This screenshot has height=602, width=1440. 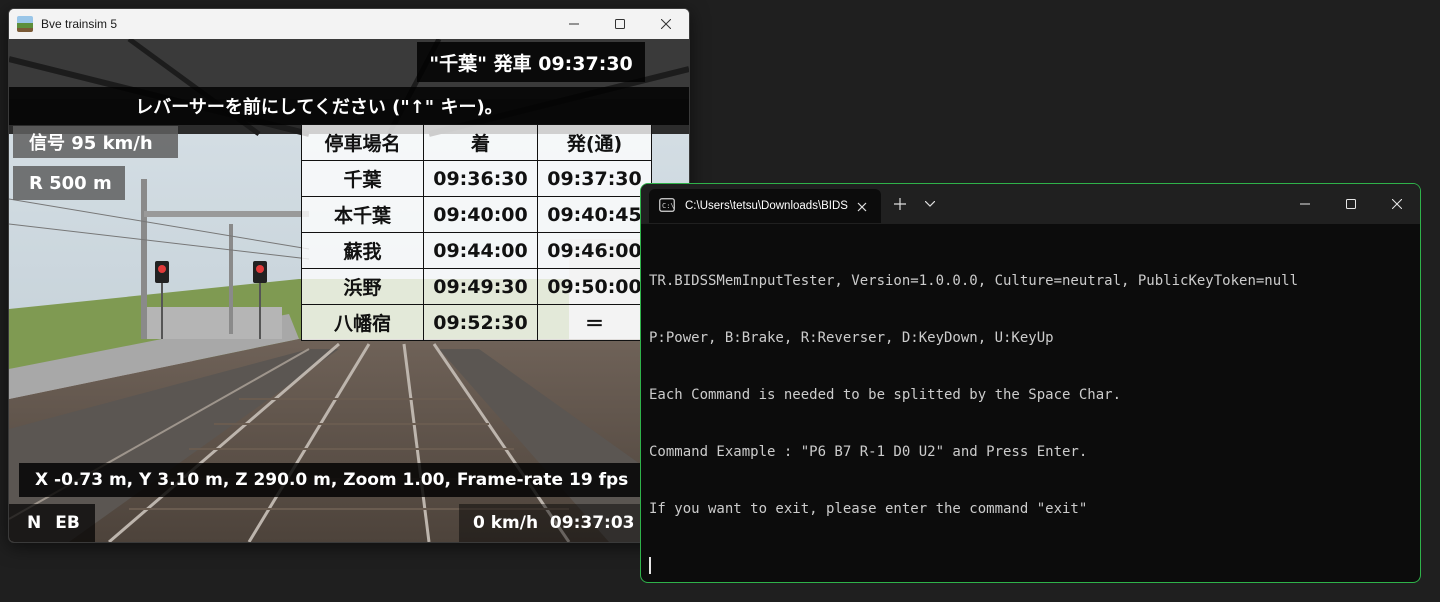 I want to click on handle-status: N EB, so click(x=52, y=523).